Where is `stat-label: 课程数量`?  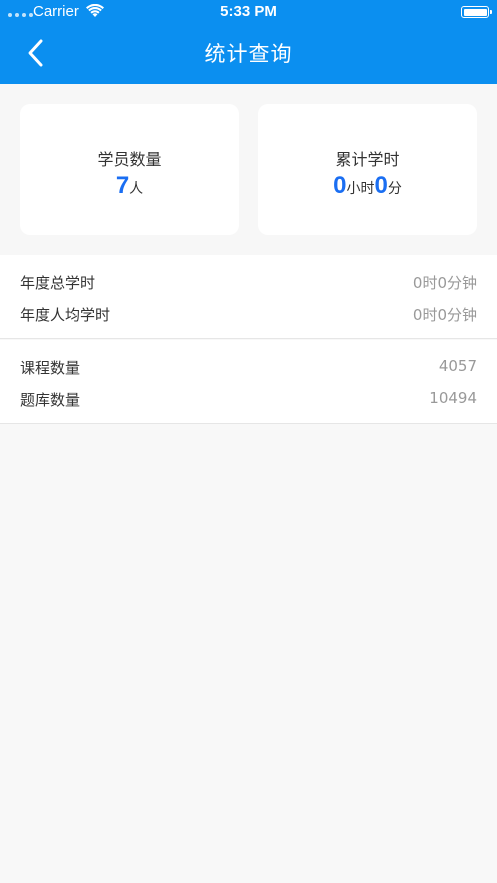
stat-label: 课程数量 is located at coordinates (50, 368).